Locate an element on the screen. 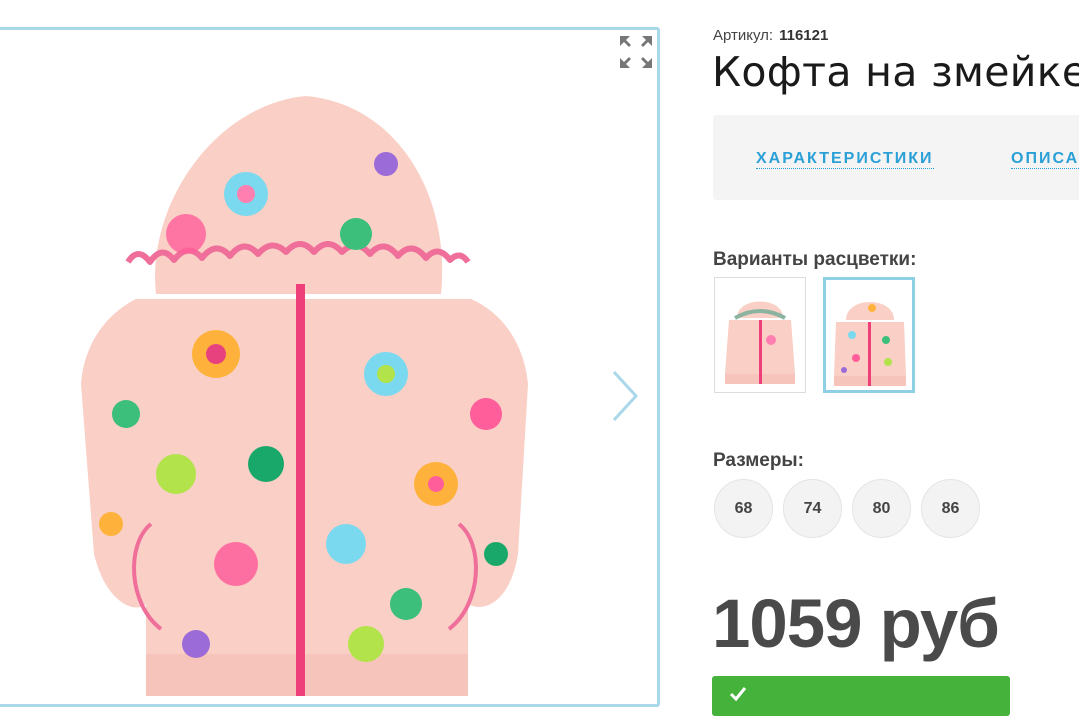 The height and width of the screenshot is (716, 1079). sku: Артикул: 116121 is located at coordinates (770, 35).